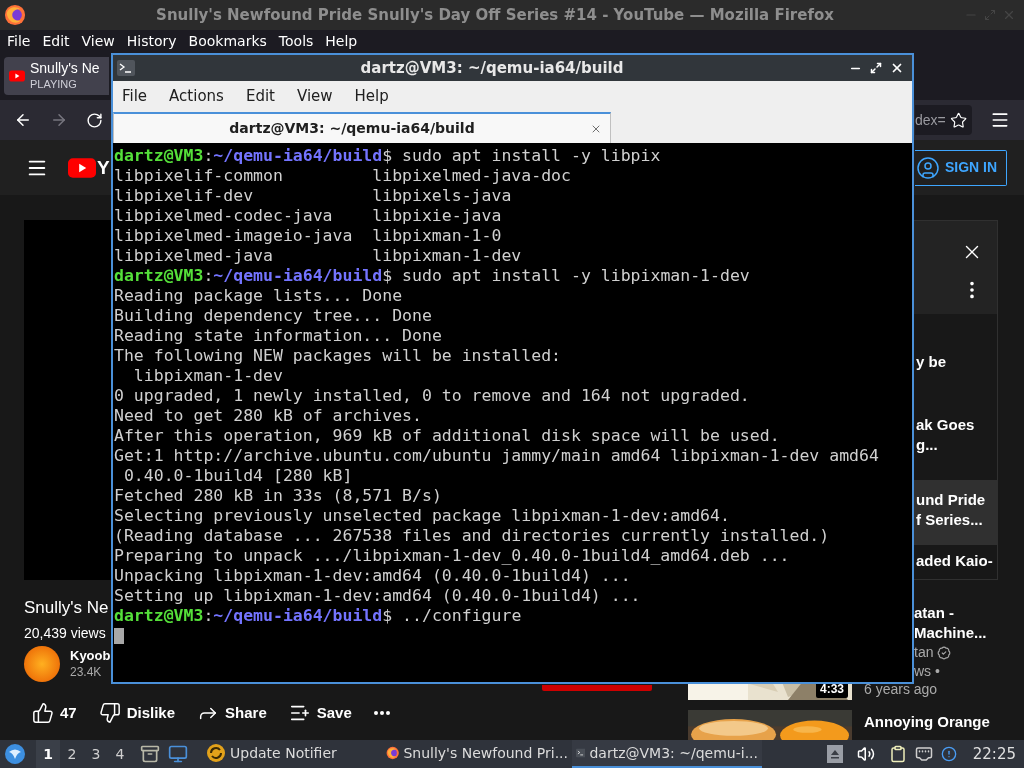  Describe the element at coordinates (120, 754) in the screenshot. I see `workspace-switch: 4` at that location.